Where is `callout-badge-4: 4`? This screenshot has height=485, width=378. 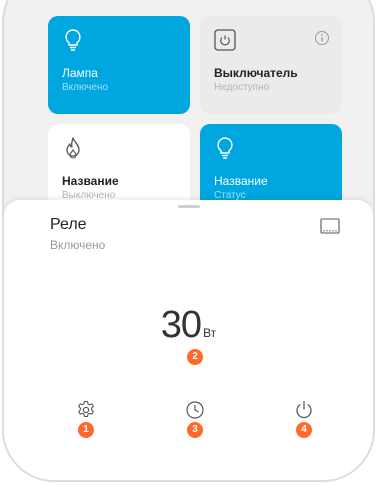
callout-badge-4: 4 is located at coordinates (304, 430).